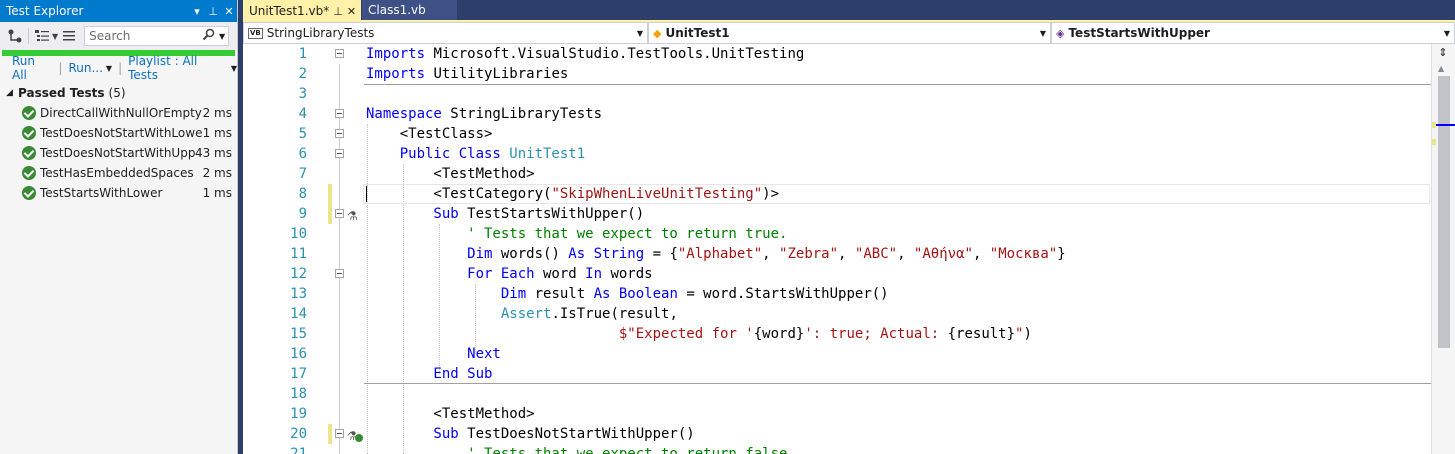 This screenshot has width=1455, height=454. I want to click on playlist-chevron-down-icon: ▼, so click(234, 68).